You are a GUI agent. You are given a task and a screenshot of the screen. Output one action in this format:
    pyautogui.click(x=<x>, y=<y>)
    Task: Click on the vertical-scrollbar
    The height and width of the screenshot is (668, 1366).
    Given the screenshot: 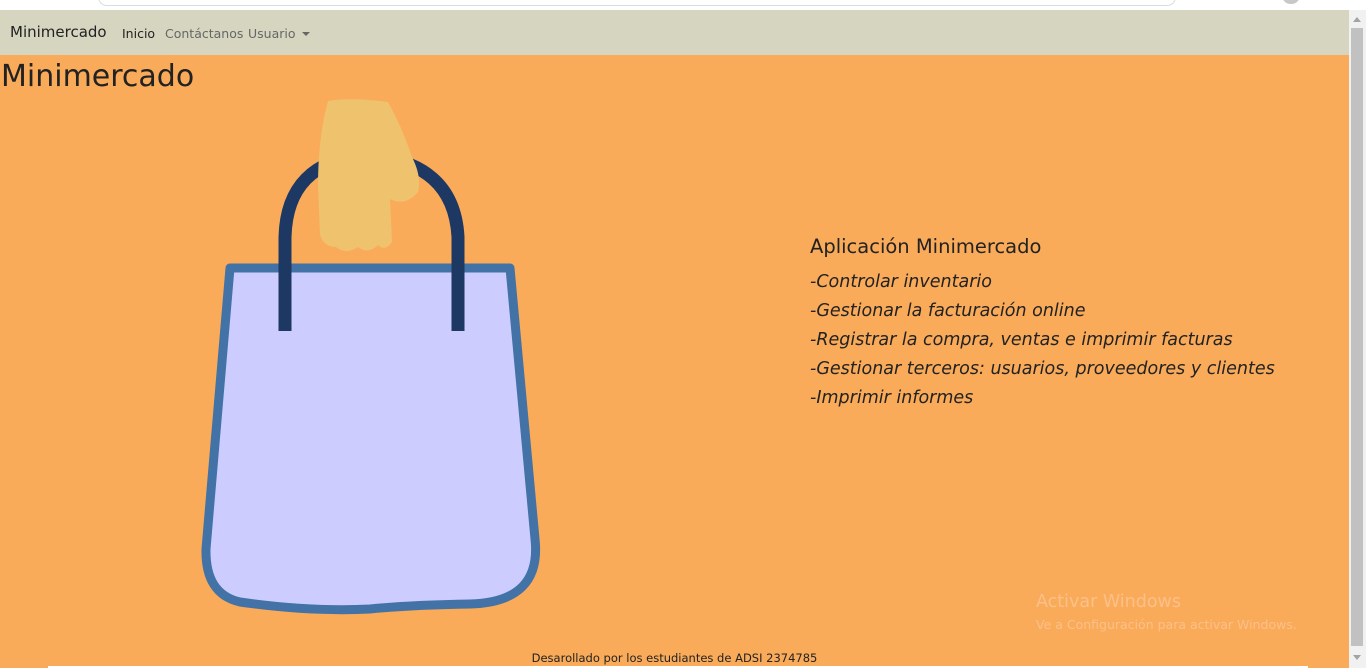 What is the action you would take?
    pyautogui.click(x=1357, y=339)
    